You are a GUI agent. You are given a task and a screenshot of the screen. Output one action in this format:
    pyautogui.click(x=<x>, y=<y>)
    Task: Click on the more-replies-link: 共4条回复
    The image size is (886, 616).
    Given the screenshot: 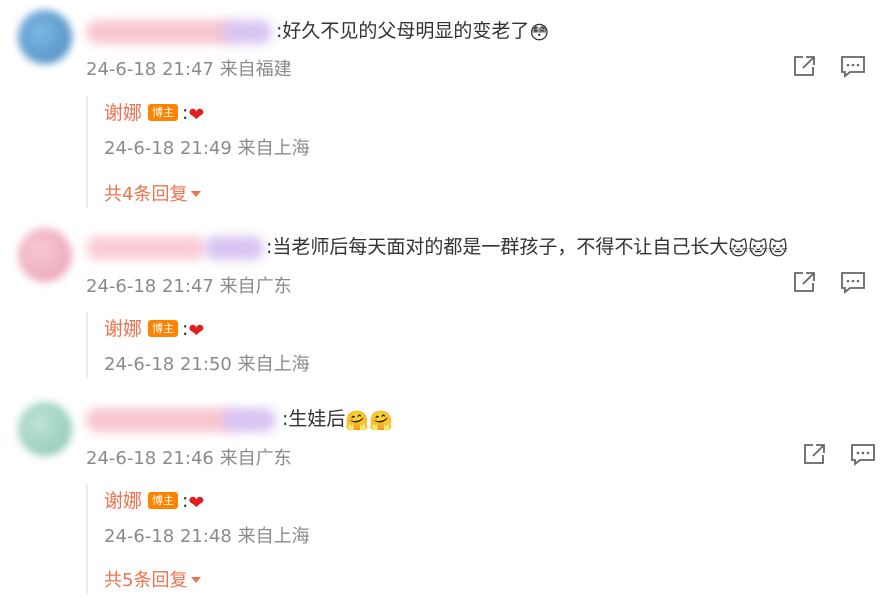 What is the action you would take?
    pyautogui.click(x=153, y=193)
    